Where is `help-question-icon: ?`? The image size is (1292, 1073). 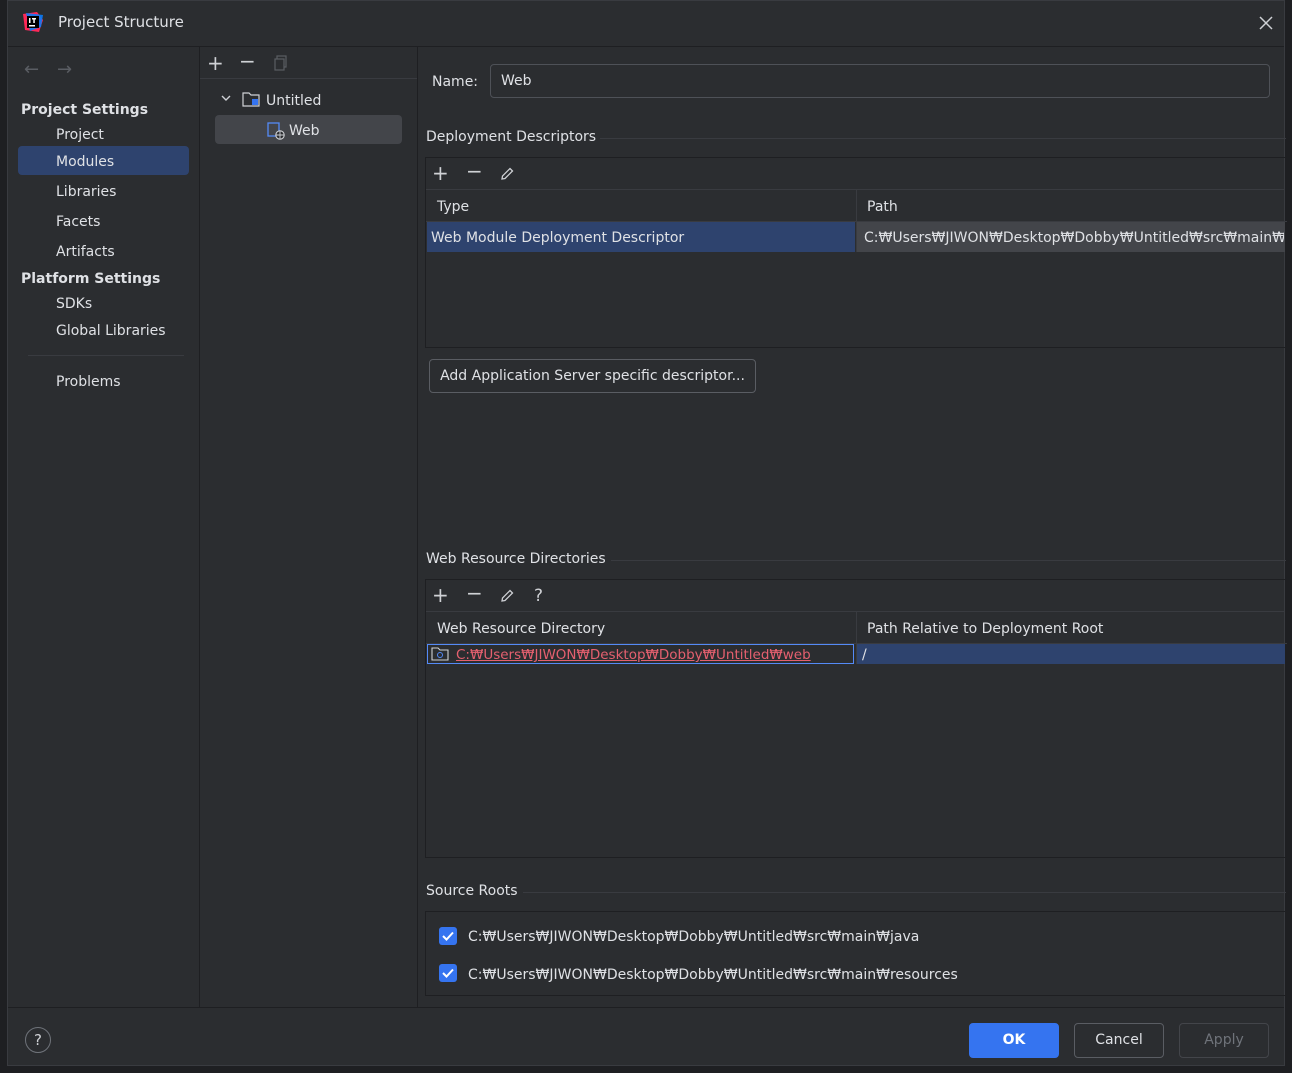 help-question-icon: ? is located at coordinates (538, 596).